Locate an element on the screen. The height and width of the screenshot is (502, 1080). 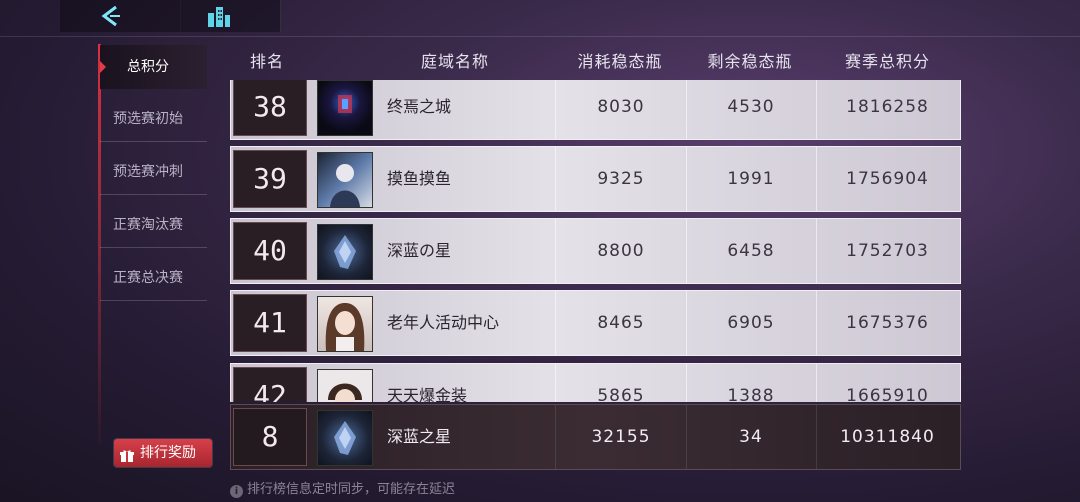
used-bottles: 8465 is located at coordinates (621, 323).